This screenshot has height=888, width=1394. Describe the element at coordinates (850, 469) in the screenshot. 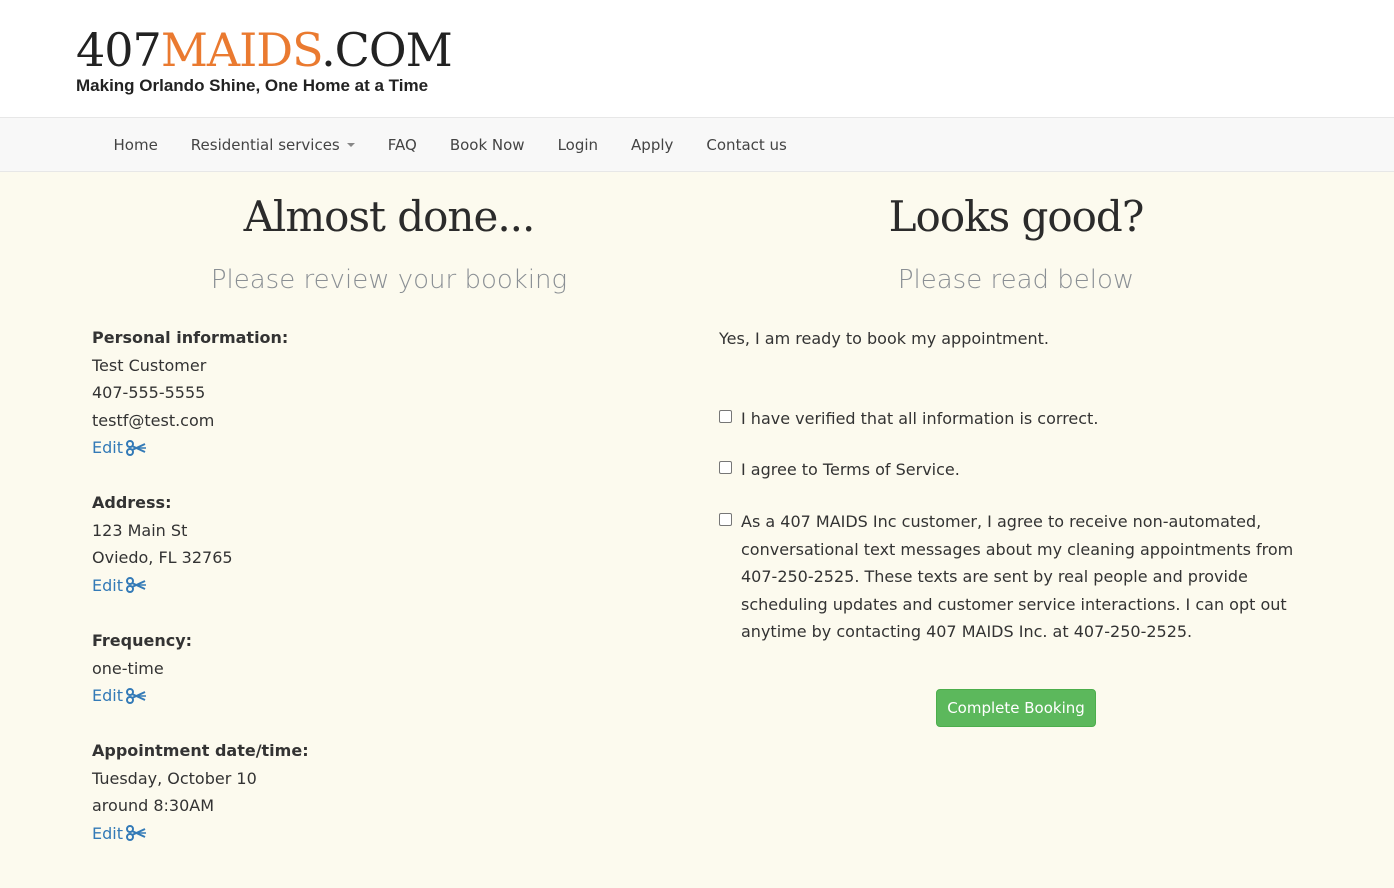

I see `terms-label: I agree to Terms of Service.` at that location.